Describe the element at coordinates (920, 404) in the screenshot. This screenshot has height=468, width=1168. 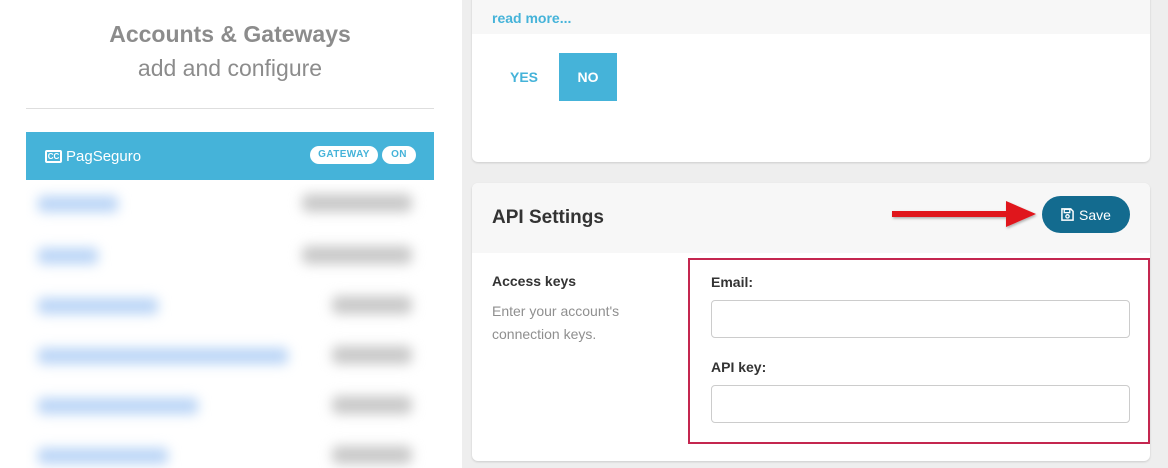
I see `api-key-field` at that location.